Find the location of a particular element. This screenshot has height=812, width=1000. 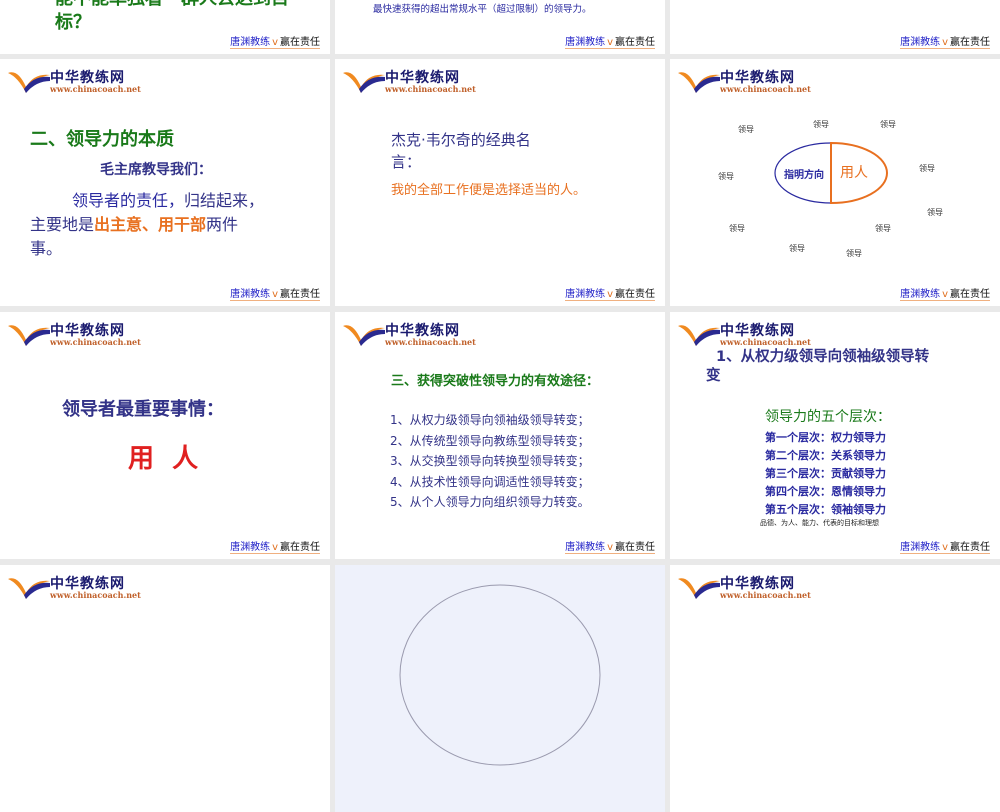

title-line: 言： is located at coordinates (406, 162).